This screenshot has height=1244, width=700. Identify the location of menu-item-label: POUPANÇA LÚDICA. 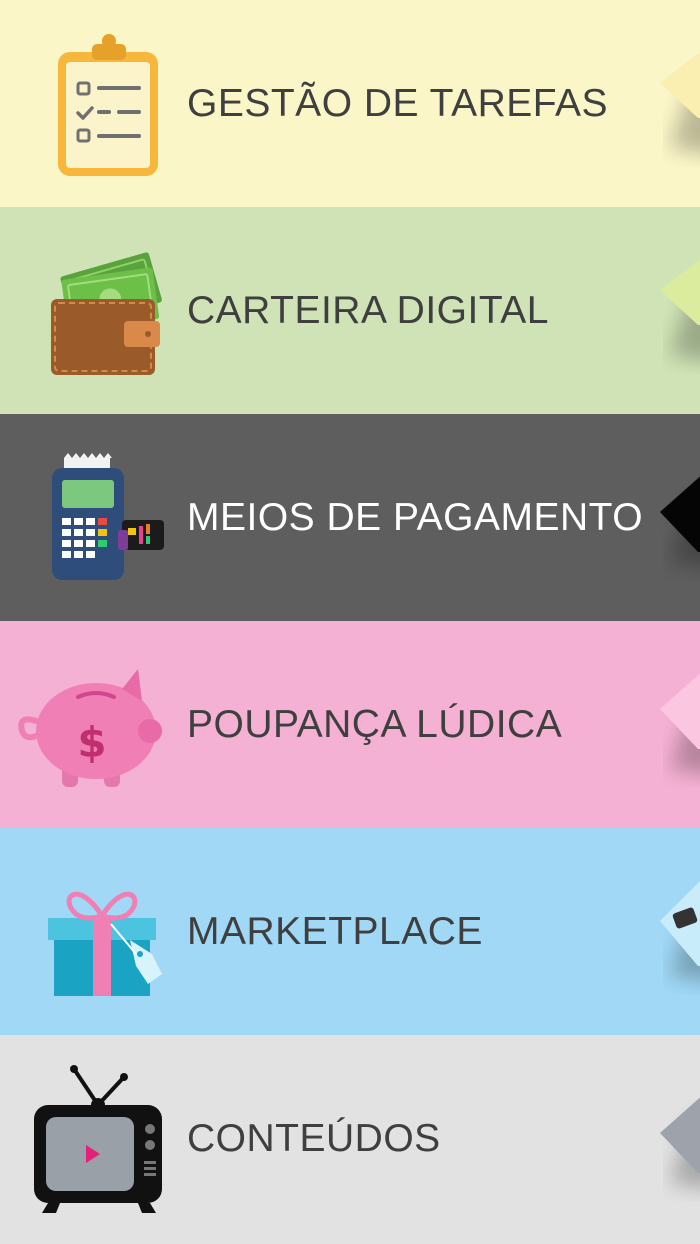
(375, 724).